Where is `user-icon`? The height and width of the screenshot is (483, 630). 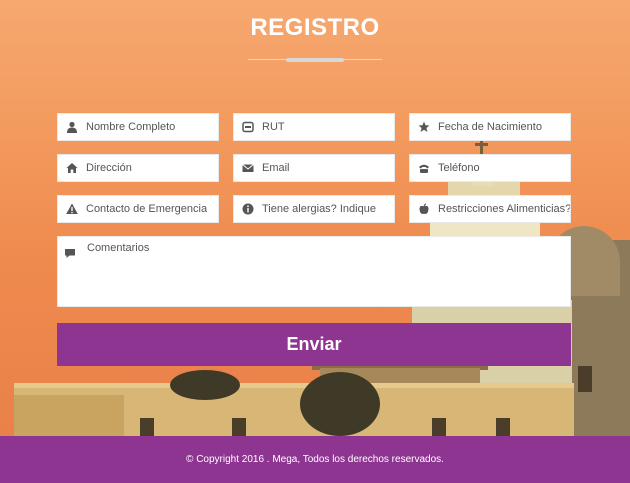 user-icon is located at coordinates (72, 127).